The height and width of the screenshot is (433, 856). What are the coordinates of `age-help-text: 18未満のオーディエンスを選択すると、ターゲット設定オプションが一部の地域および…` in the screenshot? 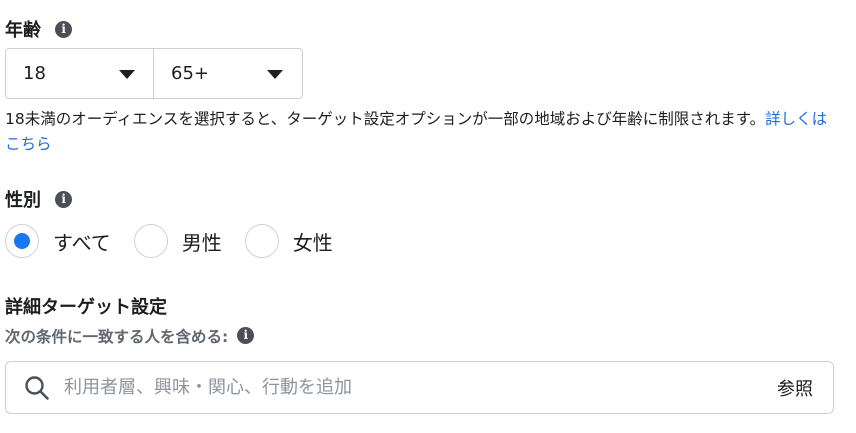 It's located at (420, 132).